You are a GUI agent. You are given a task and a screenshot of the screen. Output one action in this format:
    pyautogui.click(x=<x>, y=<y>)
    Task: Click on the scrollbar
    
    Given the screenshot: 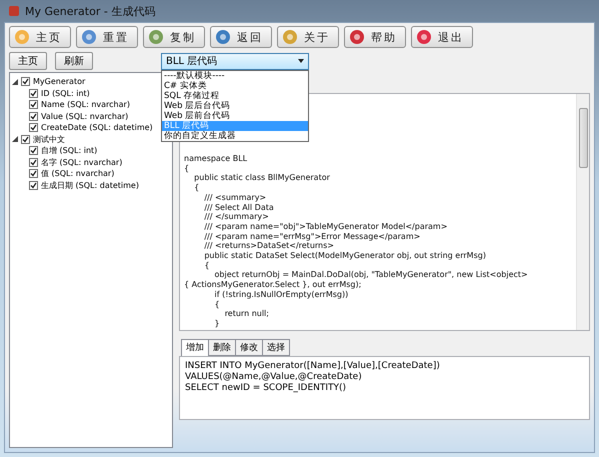 What is the action you would take?
    pyautogui.click(x=582, y=212)
    